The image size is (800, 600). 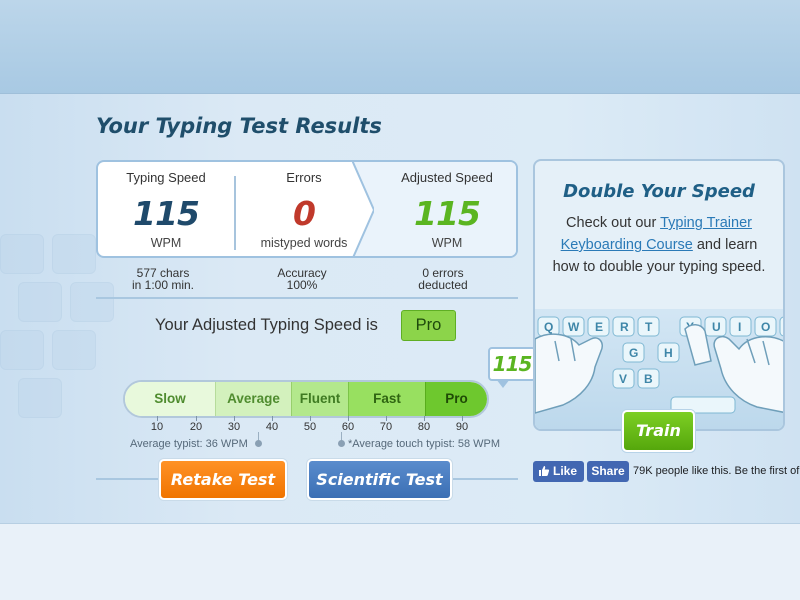 I want to click on typing-speed-stat: Typing Speed 115 WPM, so click(x=166, y=209).